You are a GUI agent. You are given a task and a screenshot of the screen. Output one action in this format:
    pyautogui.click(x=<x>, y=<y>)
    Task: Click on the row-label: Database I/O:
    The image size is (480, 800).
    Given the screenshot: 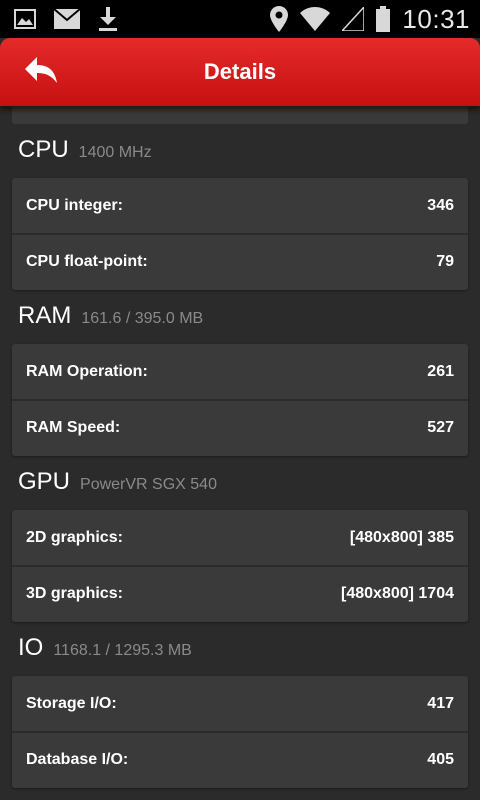 What is the action you would take?
    pyautogui.click(x=77, y=759)
    